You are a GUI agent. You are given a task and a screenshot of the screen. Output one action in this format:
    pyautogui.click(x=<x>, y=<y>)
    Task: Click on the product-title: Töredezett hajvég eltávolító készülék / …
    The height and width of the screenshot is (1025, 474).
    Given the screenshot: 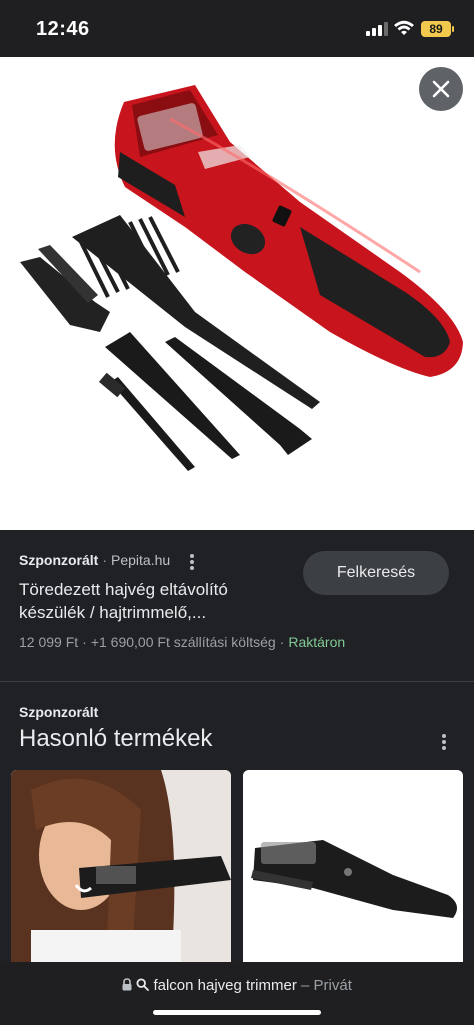 What is the action you would take?
    pyautogui.click(x=154, y=601)
    